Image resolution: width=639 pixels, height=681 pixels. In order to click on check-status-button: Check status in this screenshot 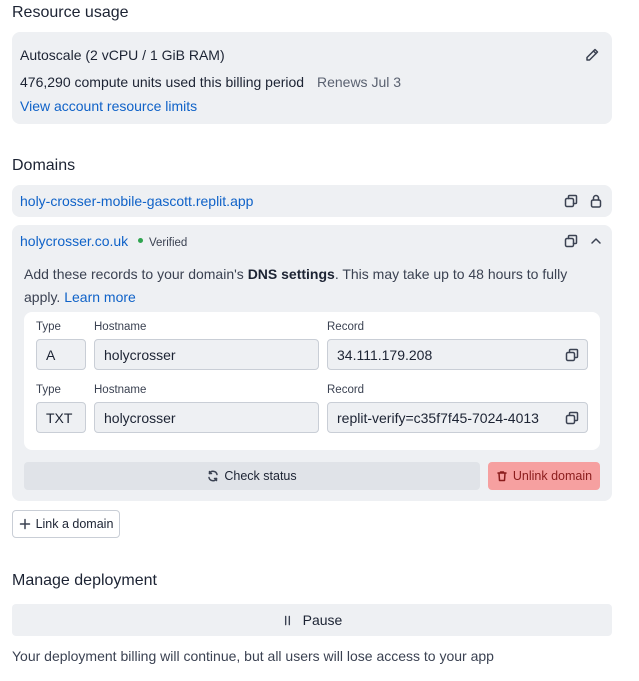, I will do `click(252, 476)`.